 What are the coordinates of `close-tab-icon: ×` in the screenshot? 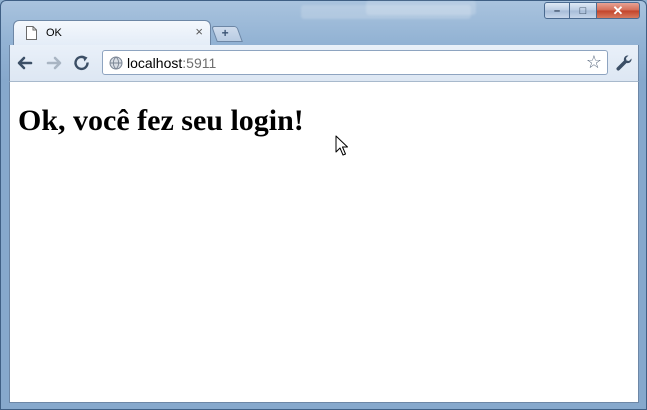 It's located at (199, 32).